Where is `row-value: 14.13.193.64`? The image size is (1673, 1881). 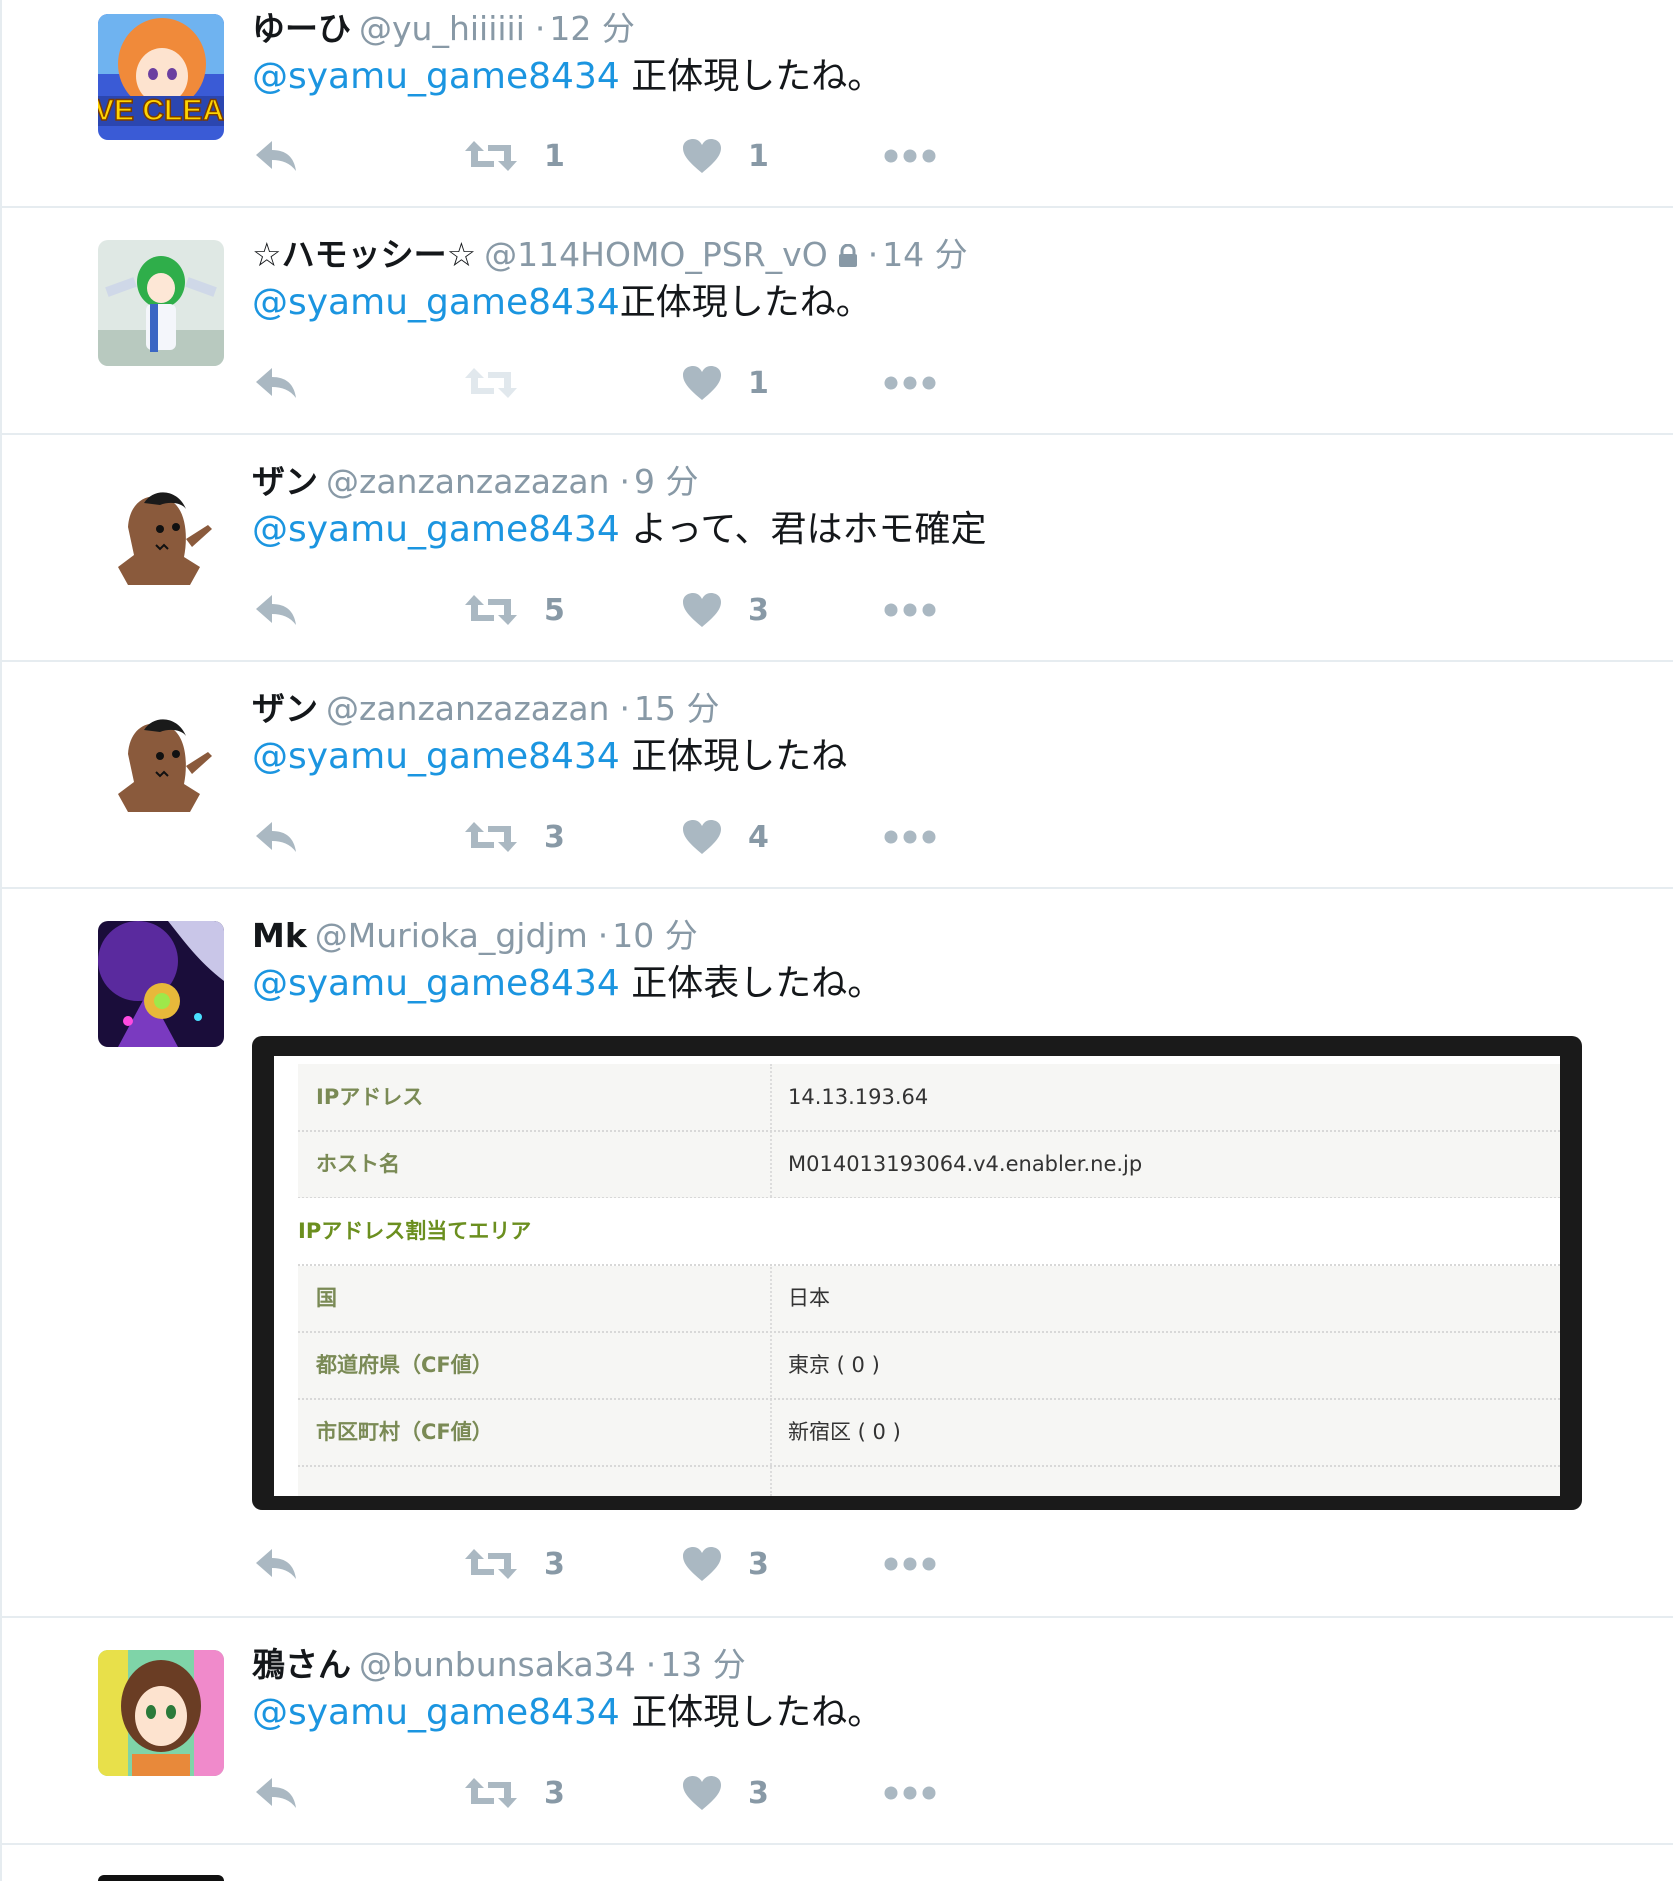
row-value: 14.13.193.64 is located at coordinates (858, 1097).